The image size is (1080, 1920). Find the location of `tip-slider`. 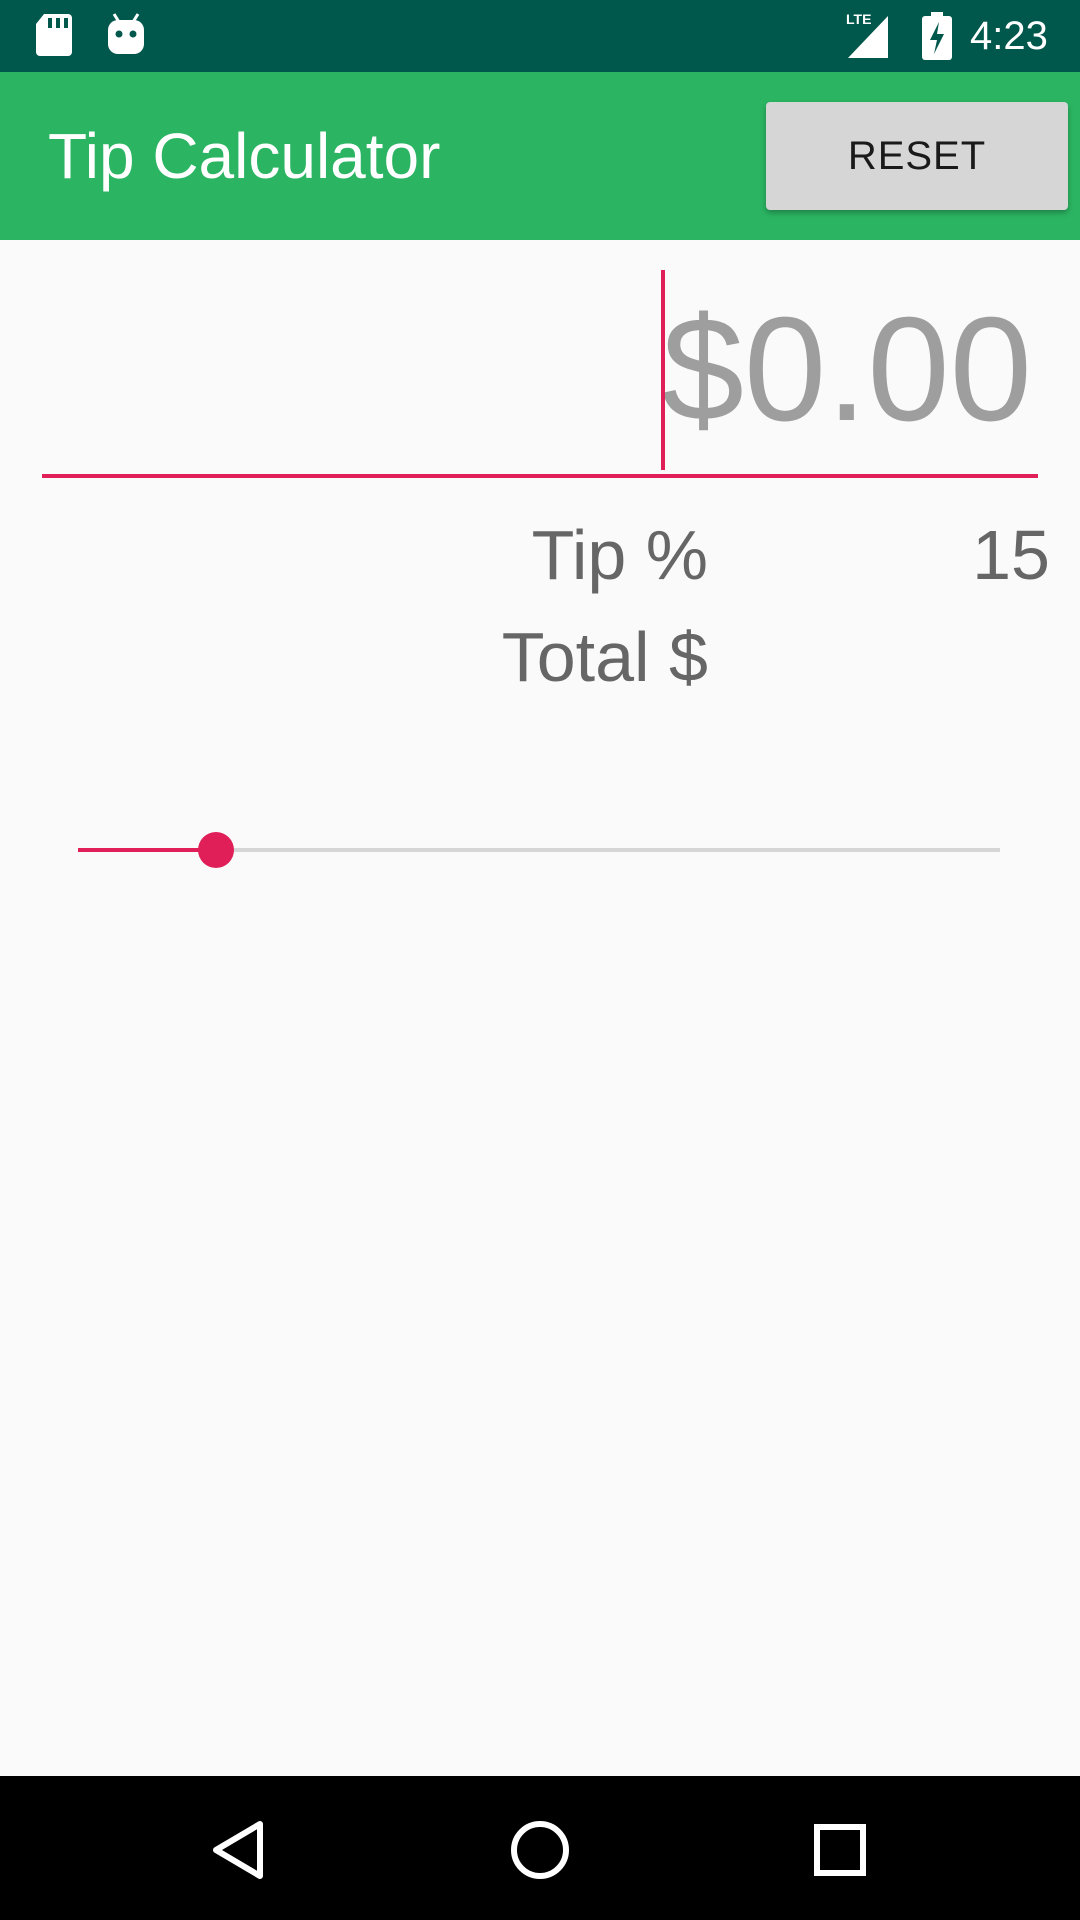

tip-slider is located at coordinates (539, 850).